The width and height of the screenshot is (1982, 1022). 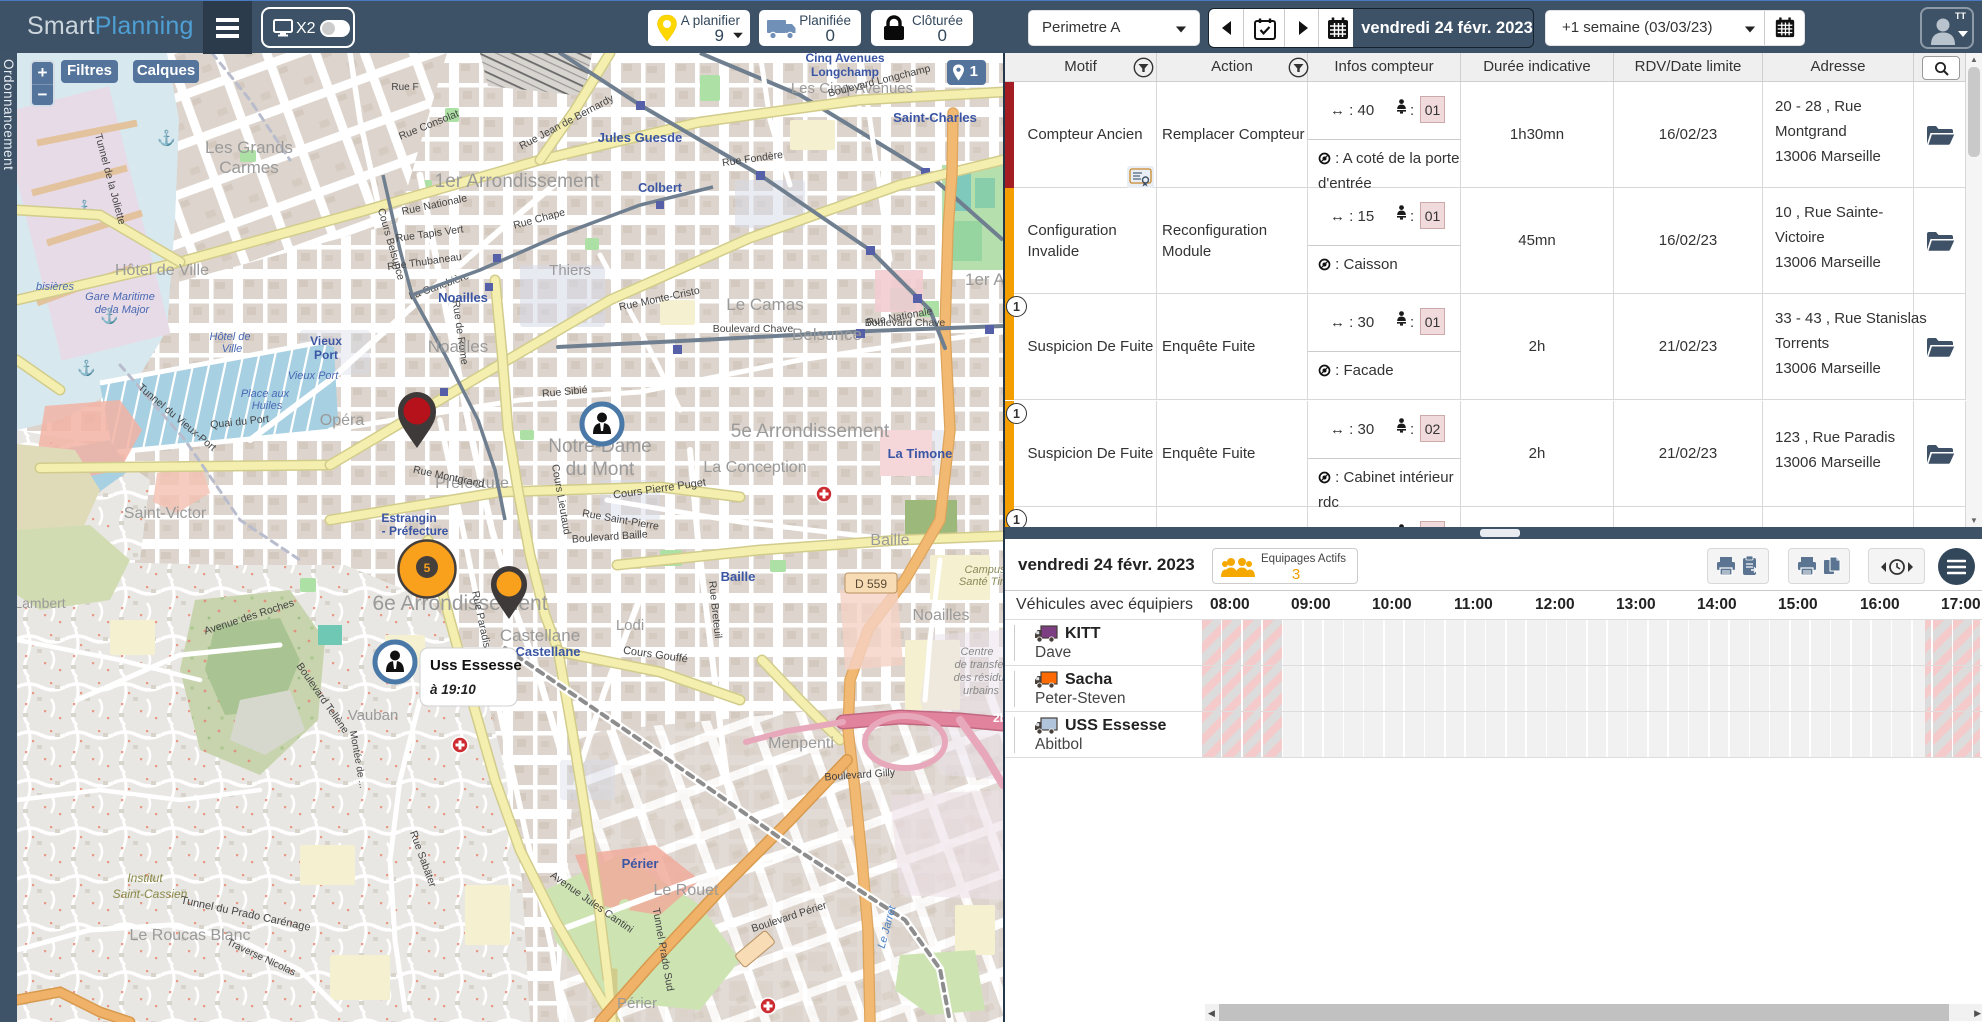 I want to click on svg-text: 1er Arro, so click(x=984, y=279).